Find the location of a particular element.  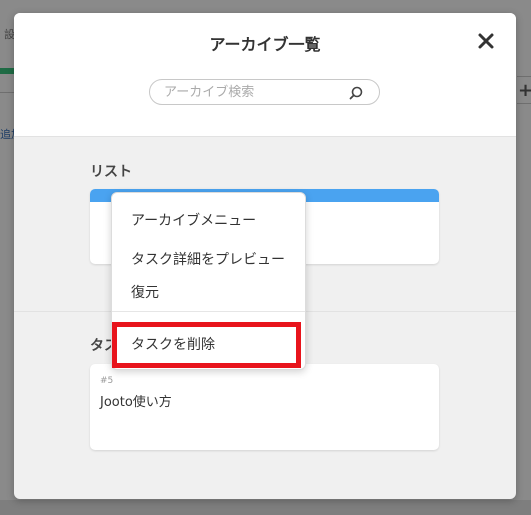

modal-title: アーカイブ一覧 is located at coordinates (265, 44).